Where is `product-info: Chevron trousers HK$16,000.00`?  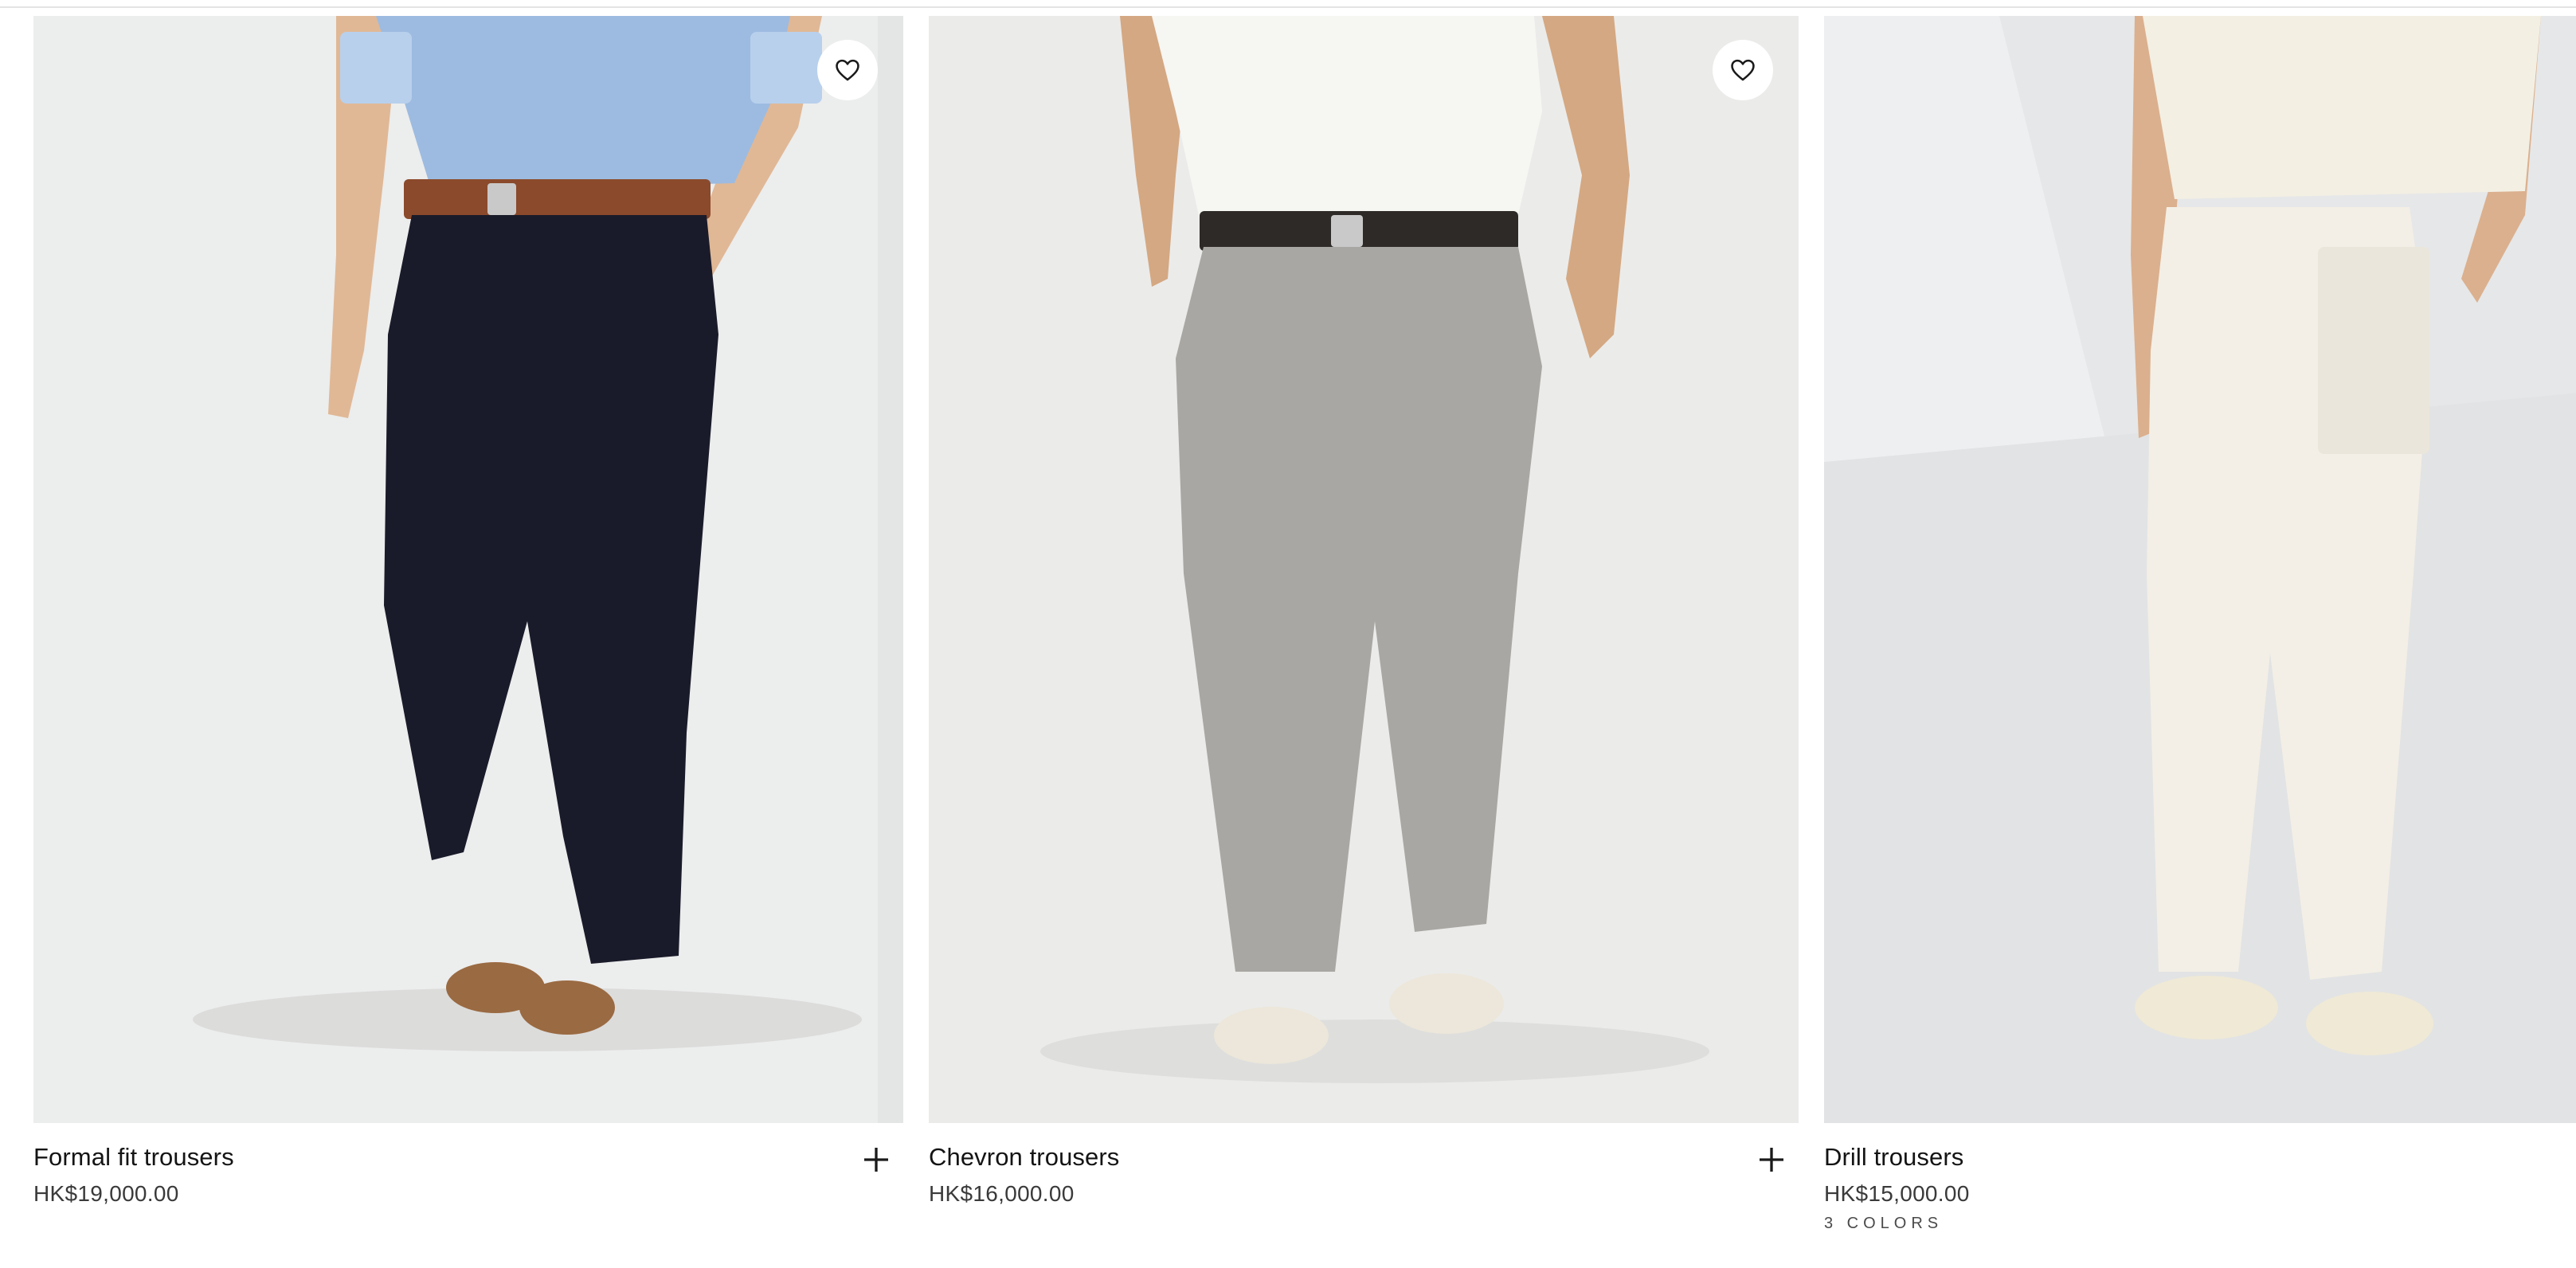
product-info: Chevron trousers HK$16,000.00 is located at coordinates (1364, 1166).